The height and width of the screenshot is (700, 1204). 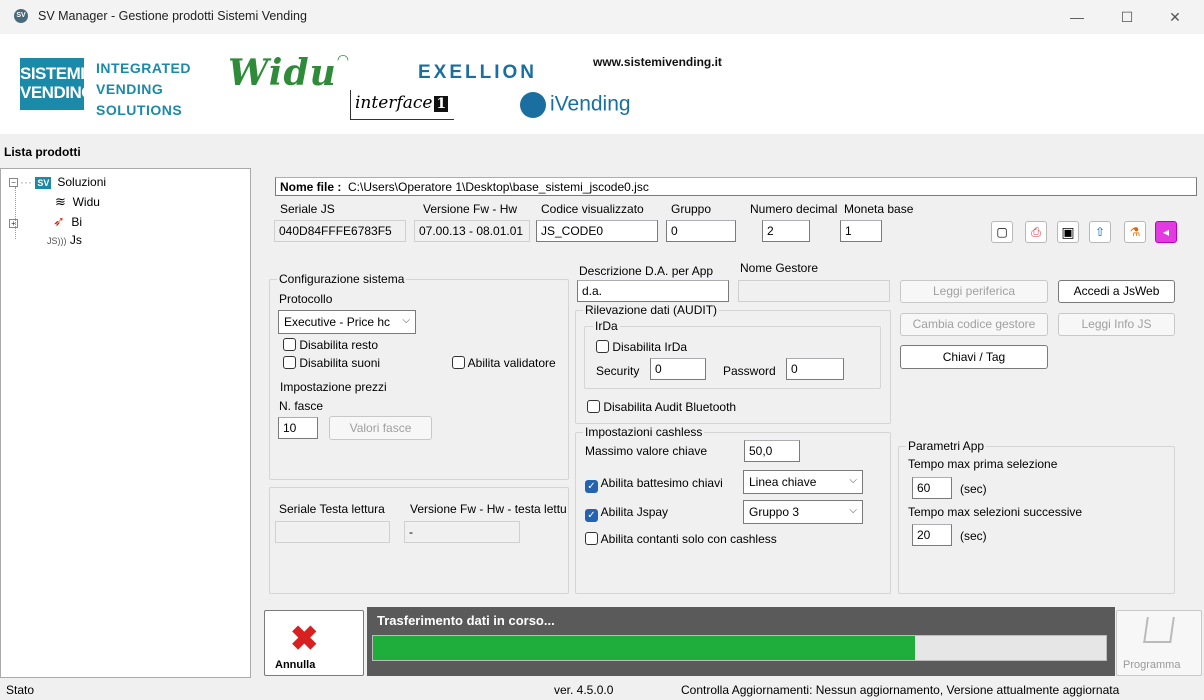 I want to click on cancel-button: ✖ Annulla, so click(x=314, y=643).